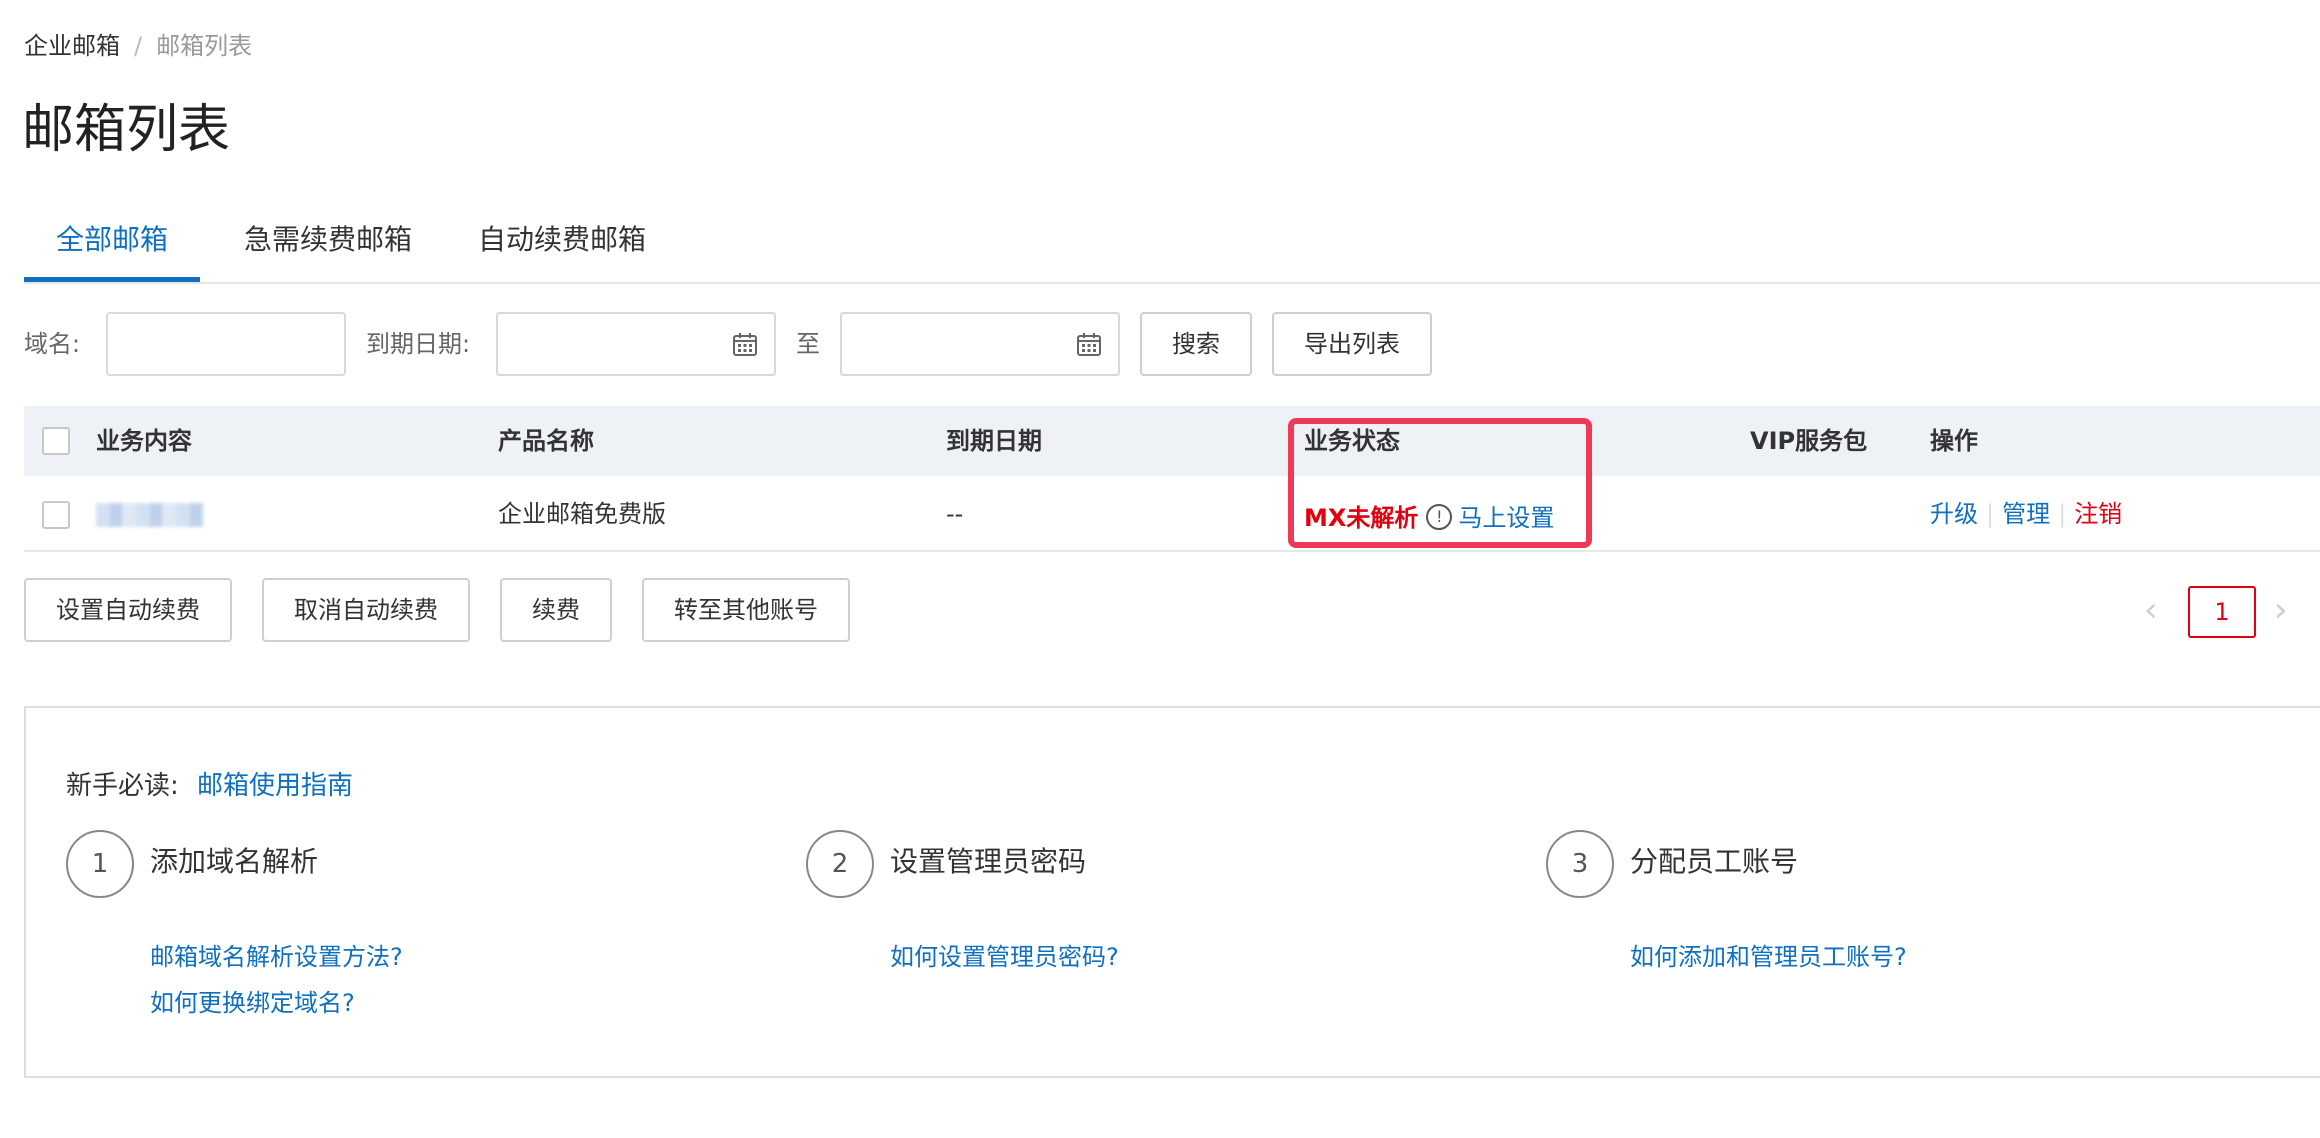  I want to click on column-expire-date: 到期日期, so click(994, 441).